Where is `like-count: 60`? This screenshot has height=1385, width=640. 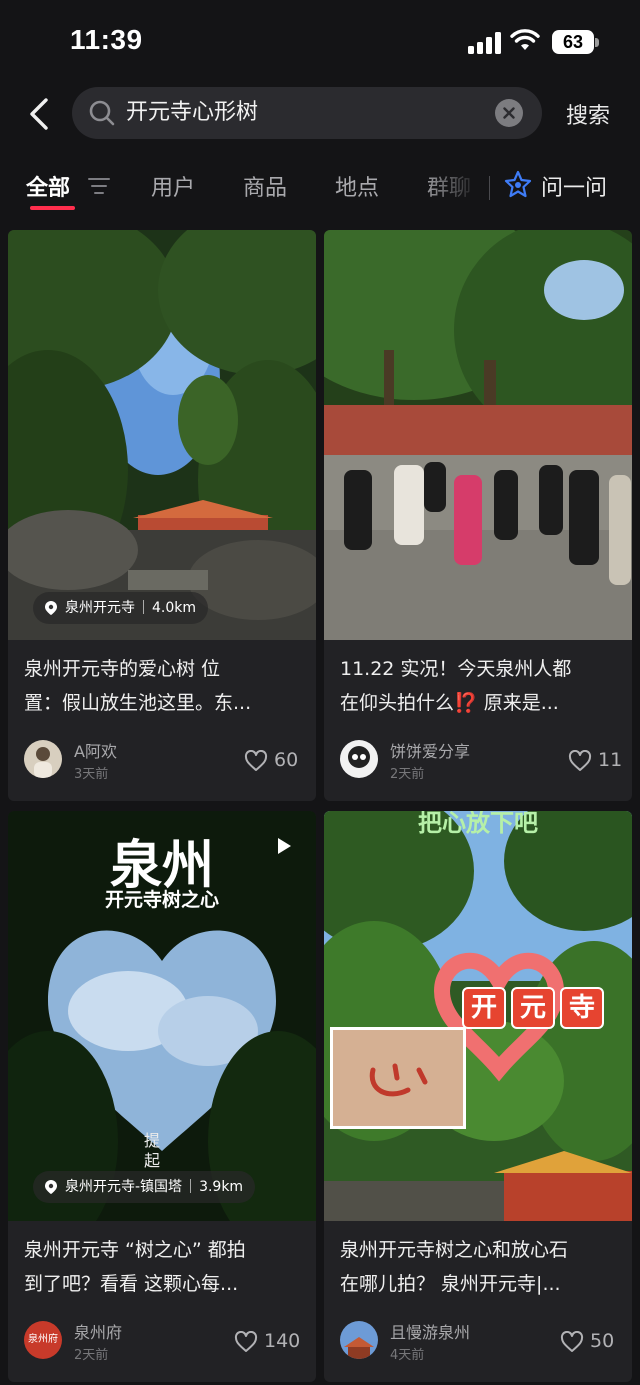
like-count: 60 is located at coordinates (286, 760).